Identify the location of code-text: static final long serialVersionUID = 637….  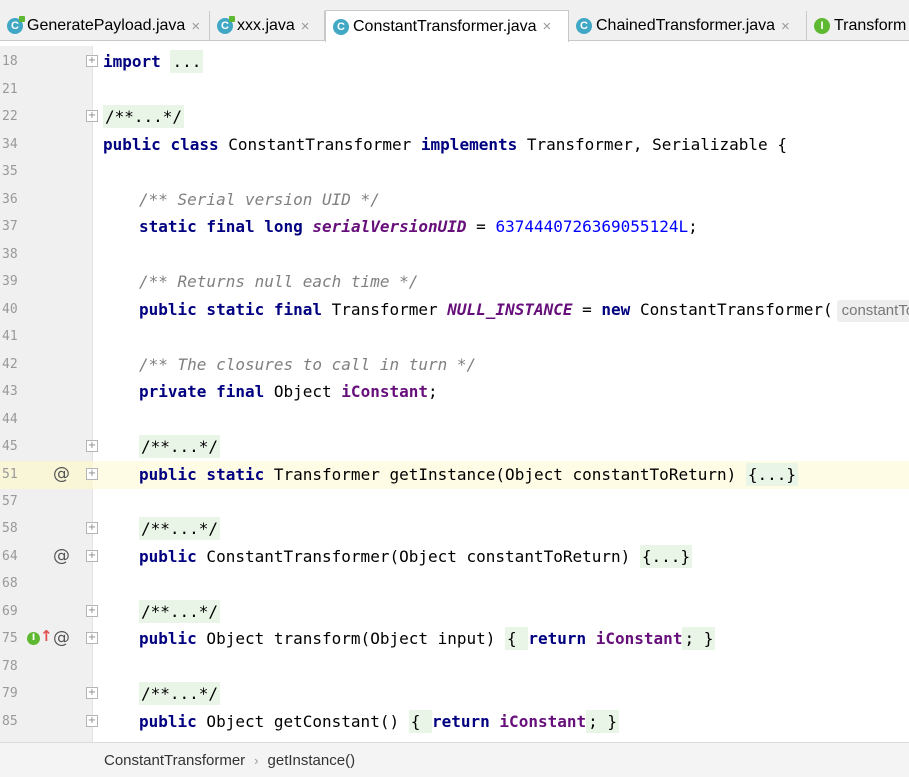
(418, 227).